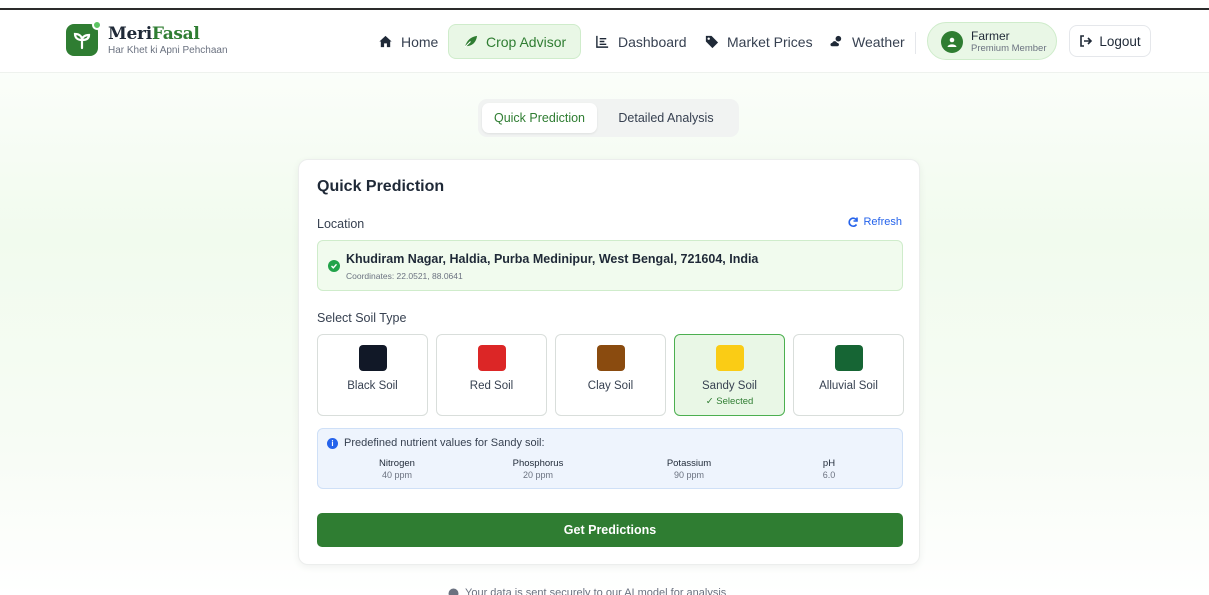 The width and height of the screenshot is (1209, 595). What do you see at coordinates (915, 43) in the screenshot?
I see `nav-divider` at bounding box center [915, 43].